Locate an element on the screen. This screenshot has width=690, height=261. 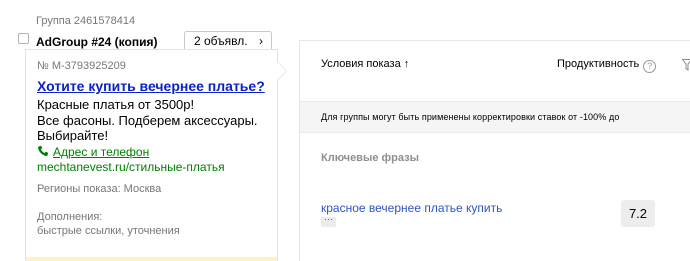
ad-contacts-label: Адрес и телефон is located at coordinates (101, 152).